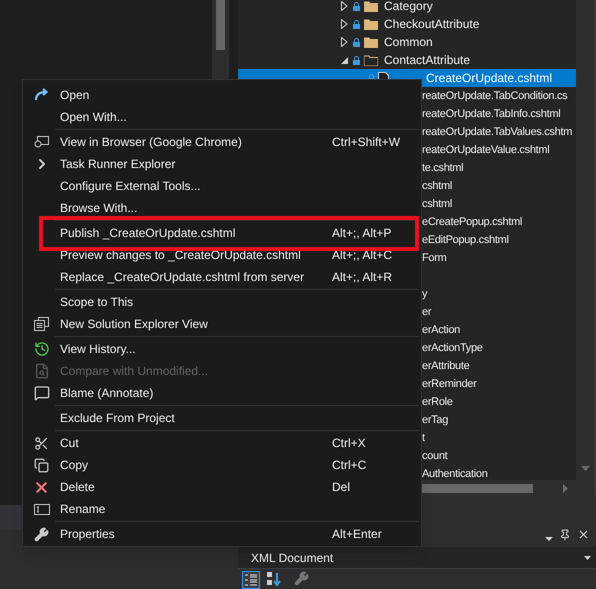 The image size is (596, 589). I want to click on shortcut-label: Ctrl+C, so click(349, 465).